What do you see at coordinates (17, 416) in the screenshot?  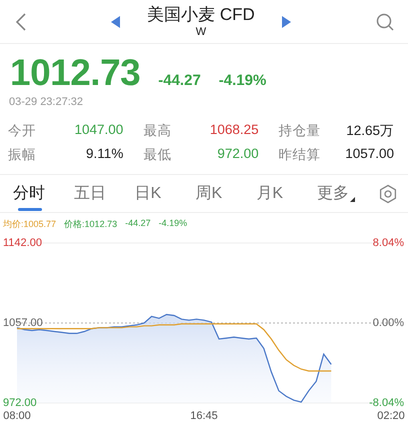 I see `time-label: 08:00` at bounding box center [17, 416].